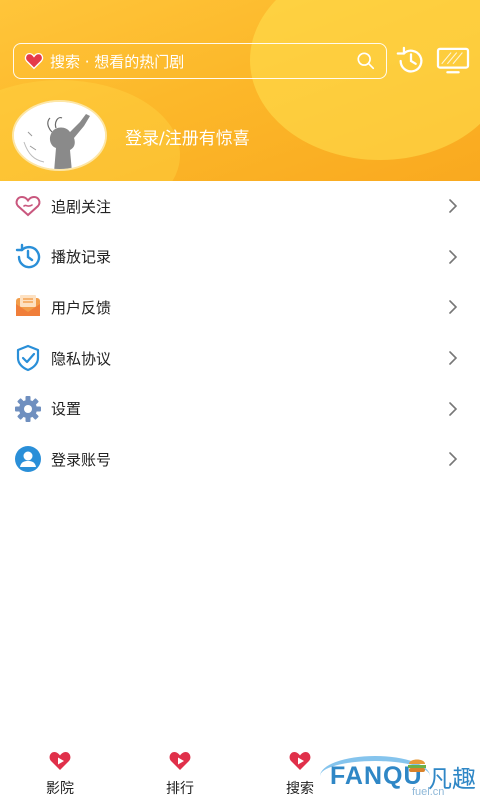 This screenshot has height=800, width=480. What do you see at coordinates (240, 358) in the screenshot?
I see `menu-item-privacy: 隐私协议` at bounding box center [240, 358].